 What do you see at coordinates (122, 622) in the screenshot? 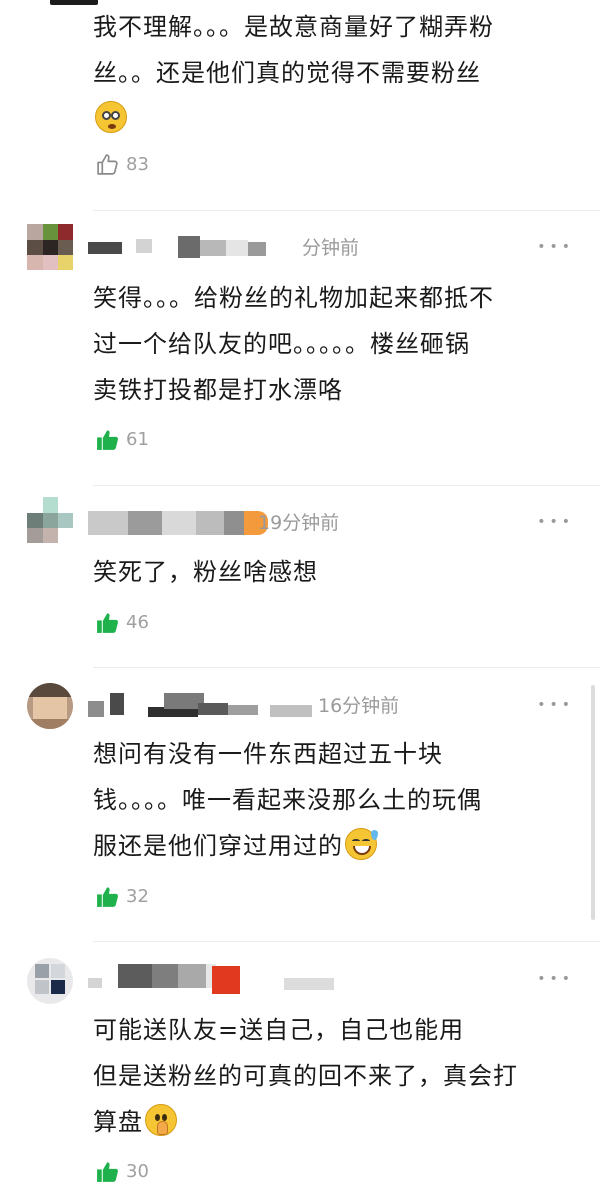
I see `like-button: 46` at bounding box center [122, 622].